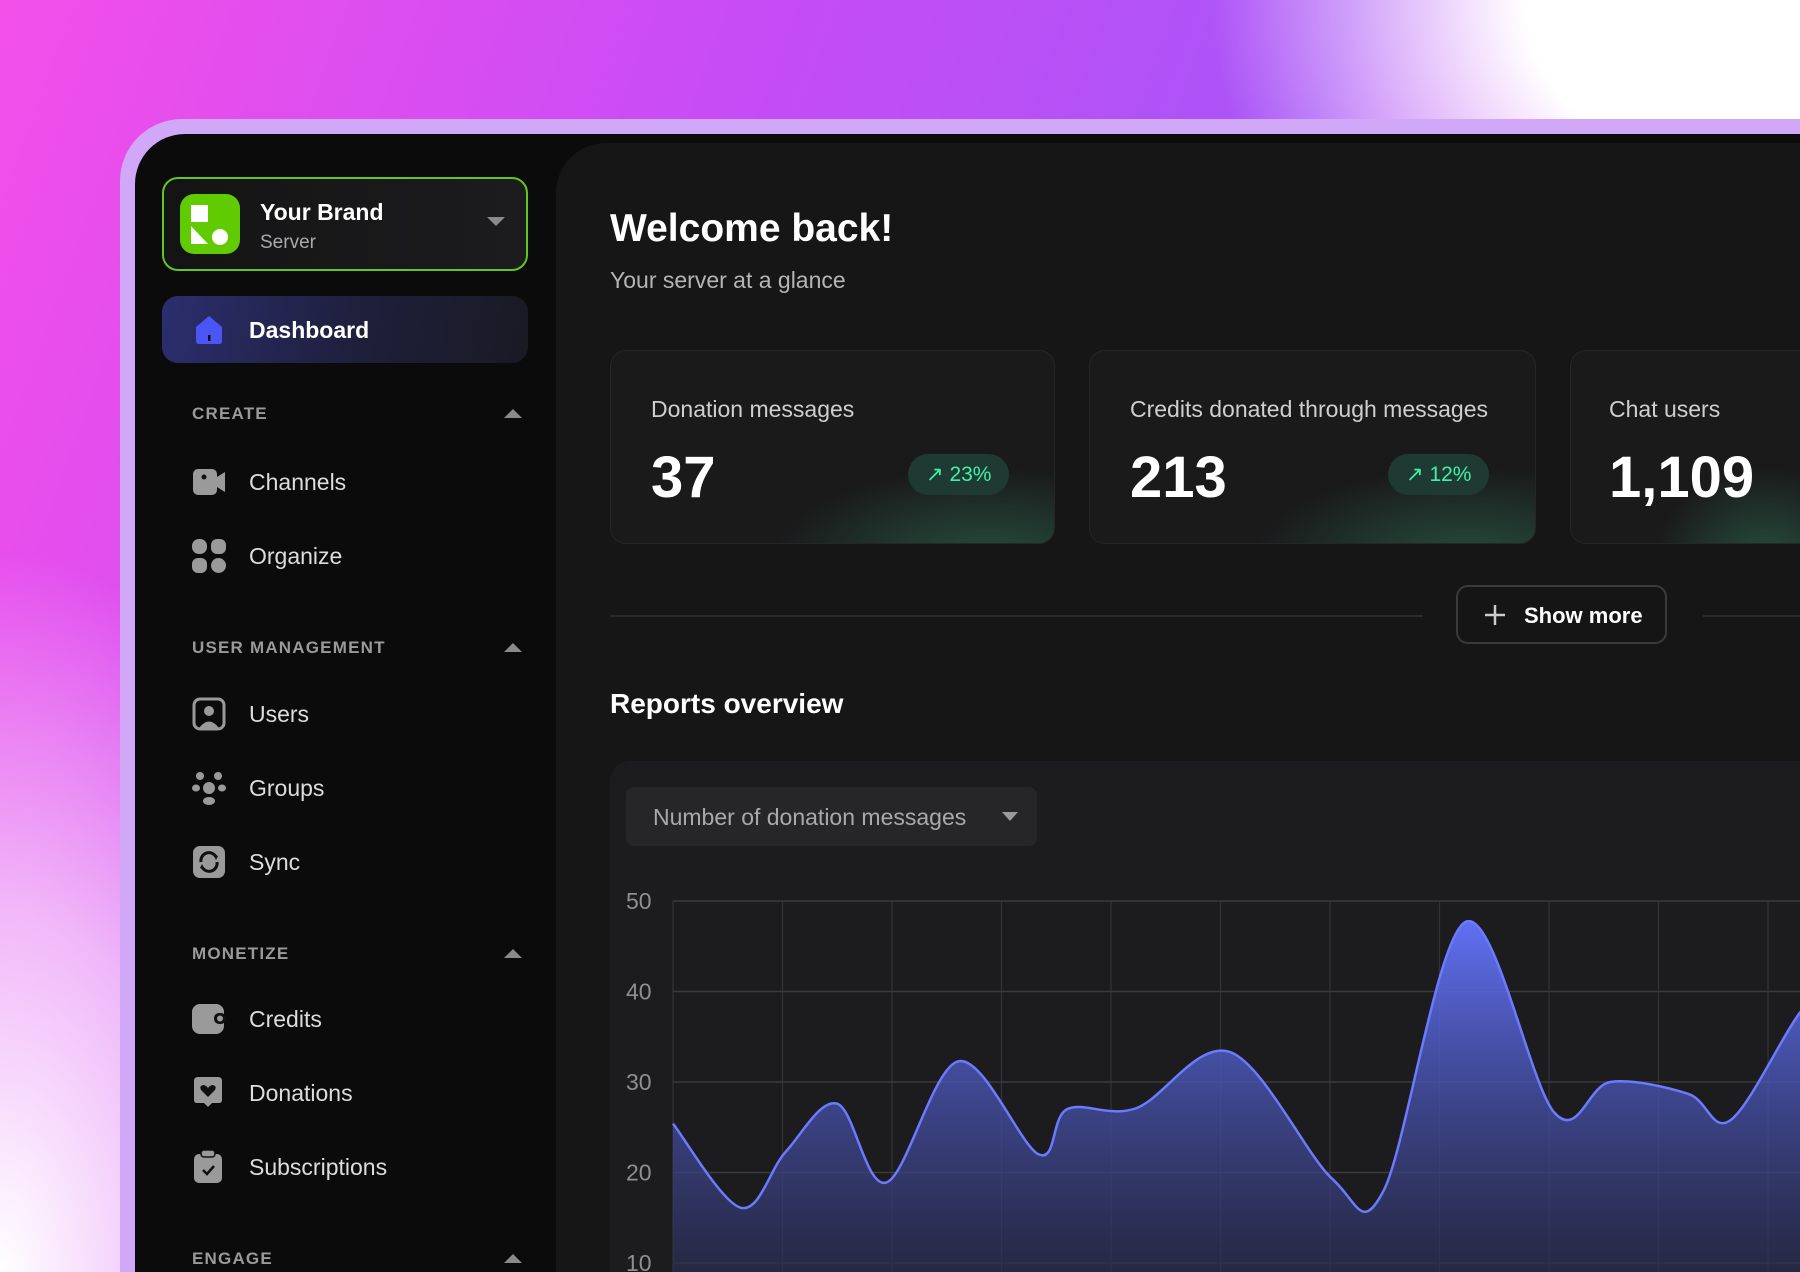 The width and height of the screenshot is (1800, 1272). I want to click on y-tick-label: 20, so click(639, 1173).